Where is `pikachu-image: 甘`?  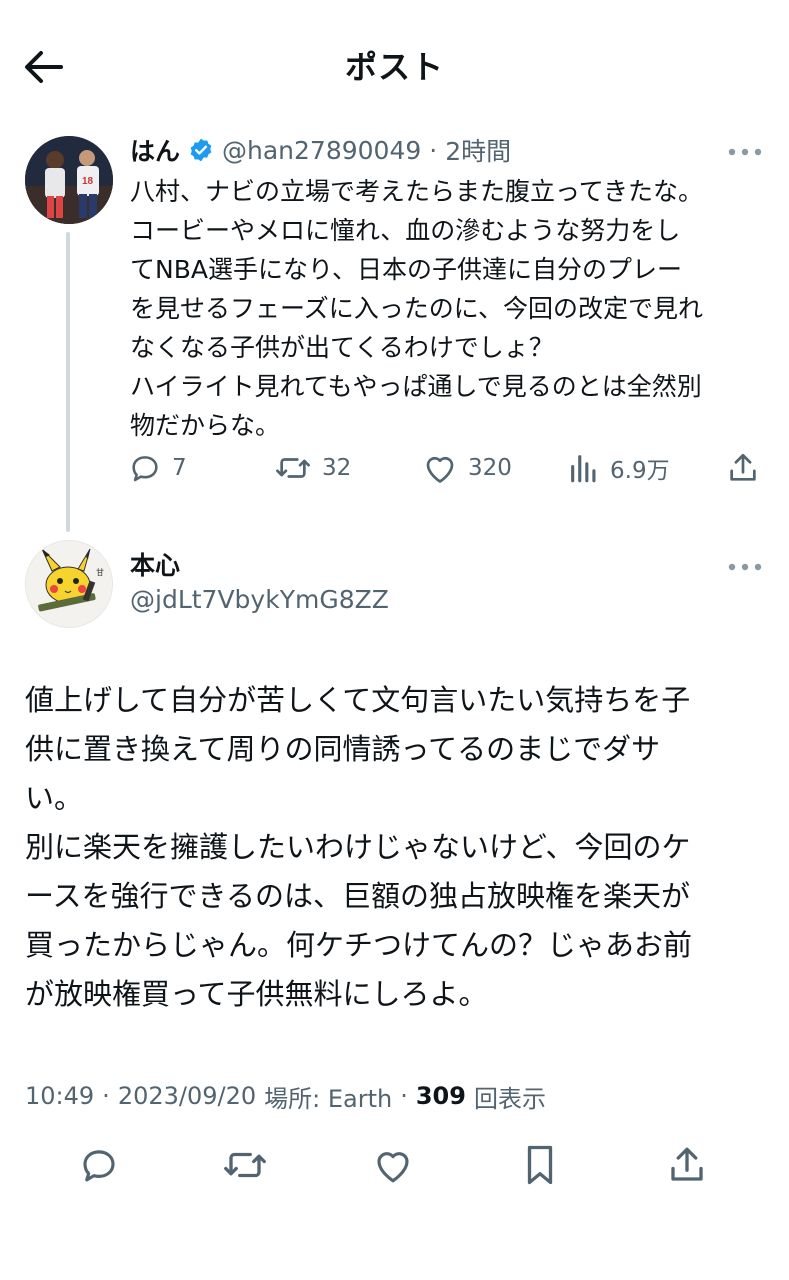 pikachu-image: 甘 is located at coordinates (69, 584).